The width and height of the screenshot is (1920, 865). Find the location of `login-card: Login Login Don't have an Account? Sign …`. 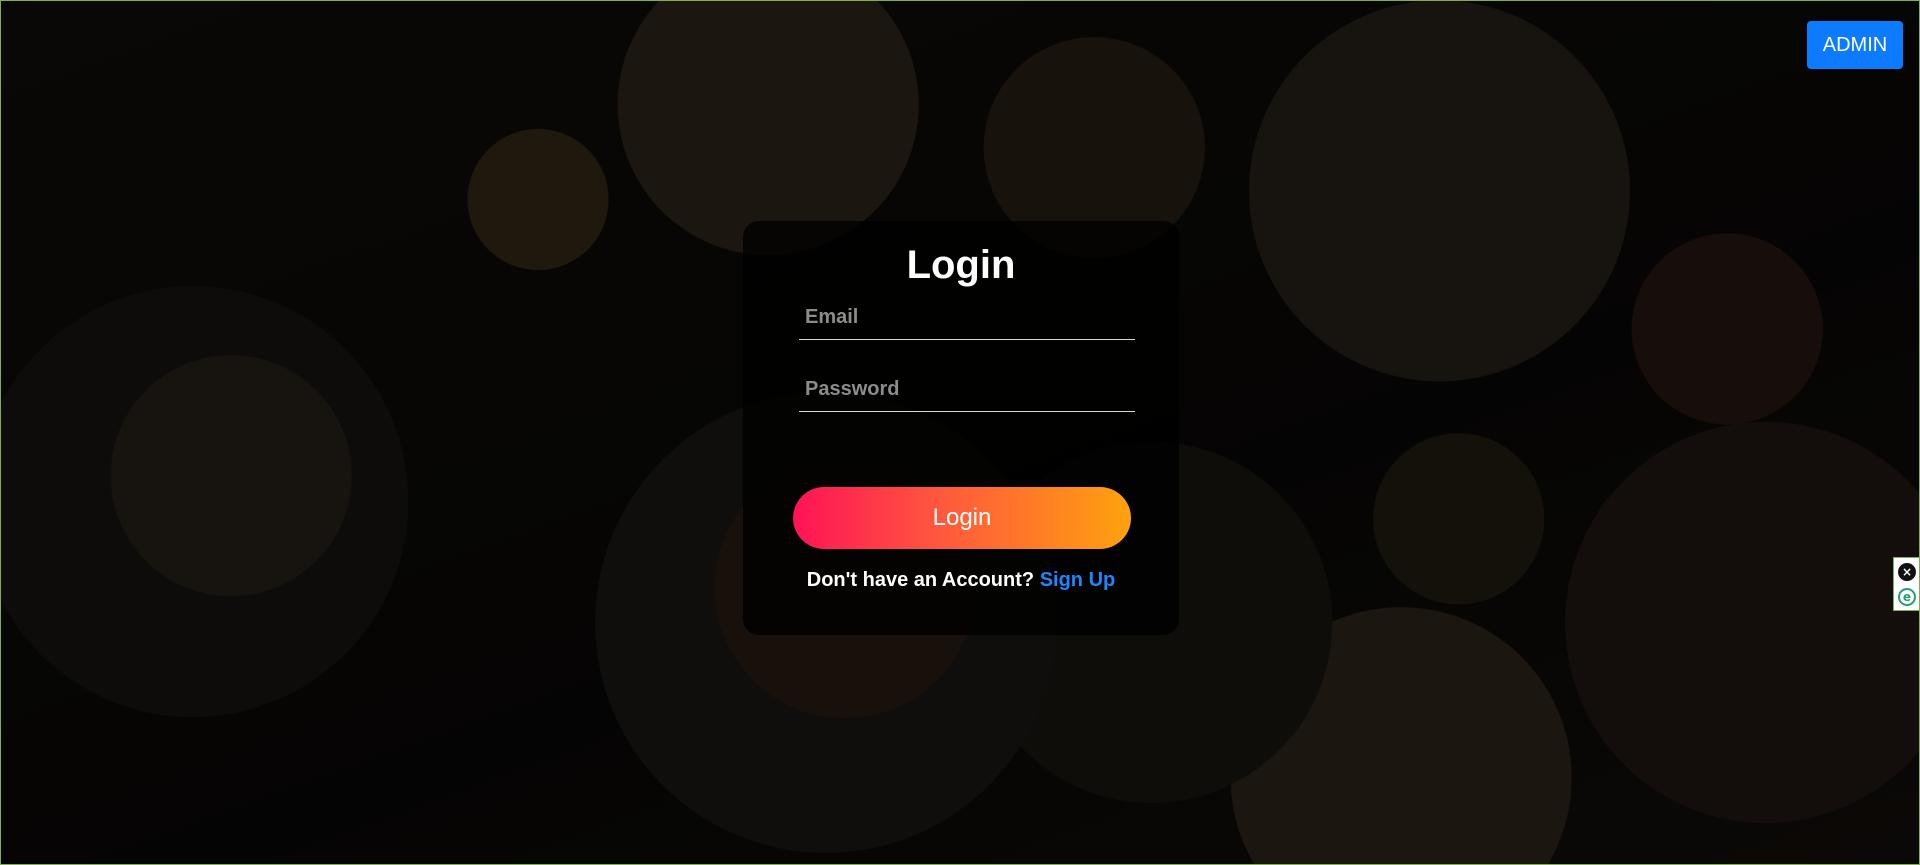

login-card: Login Login Don't have an Account? Sign … is located at coordinates (961, 428).